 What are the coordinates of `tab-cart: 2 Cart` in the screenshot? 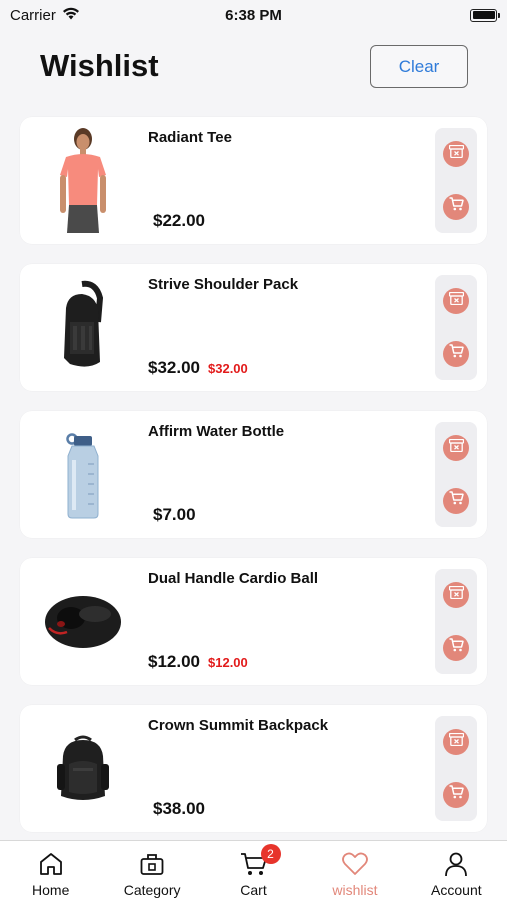 It's located at (253, 870).